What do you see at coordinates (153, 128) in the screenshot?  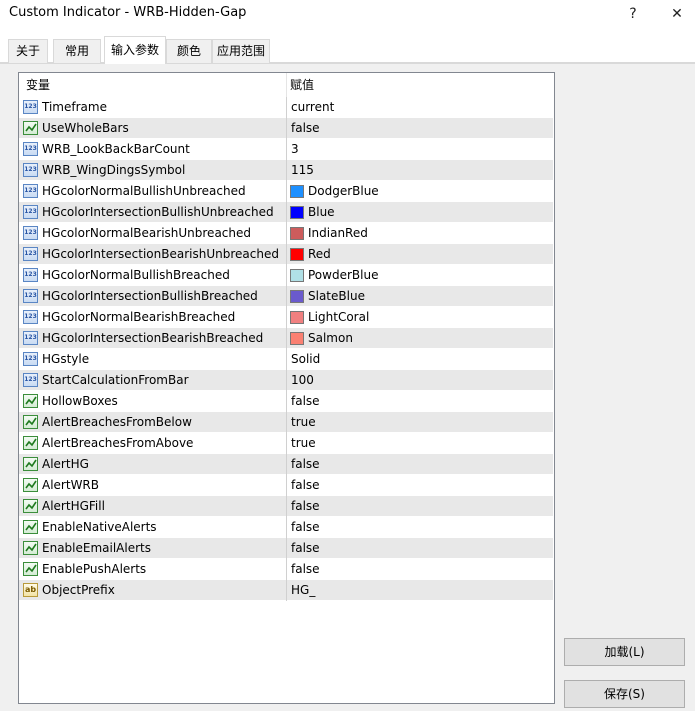 I see `variable-cell: UseWholeBars` at bounding box center [153, 128].